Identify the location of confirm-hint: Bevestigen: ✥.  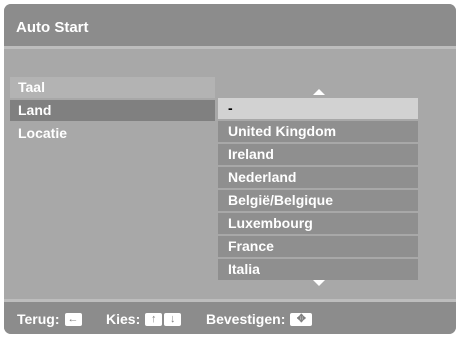
(259, 319).